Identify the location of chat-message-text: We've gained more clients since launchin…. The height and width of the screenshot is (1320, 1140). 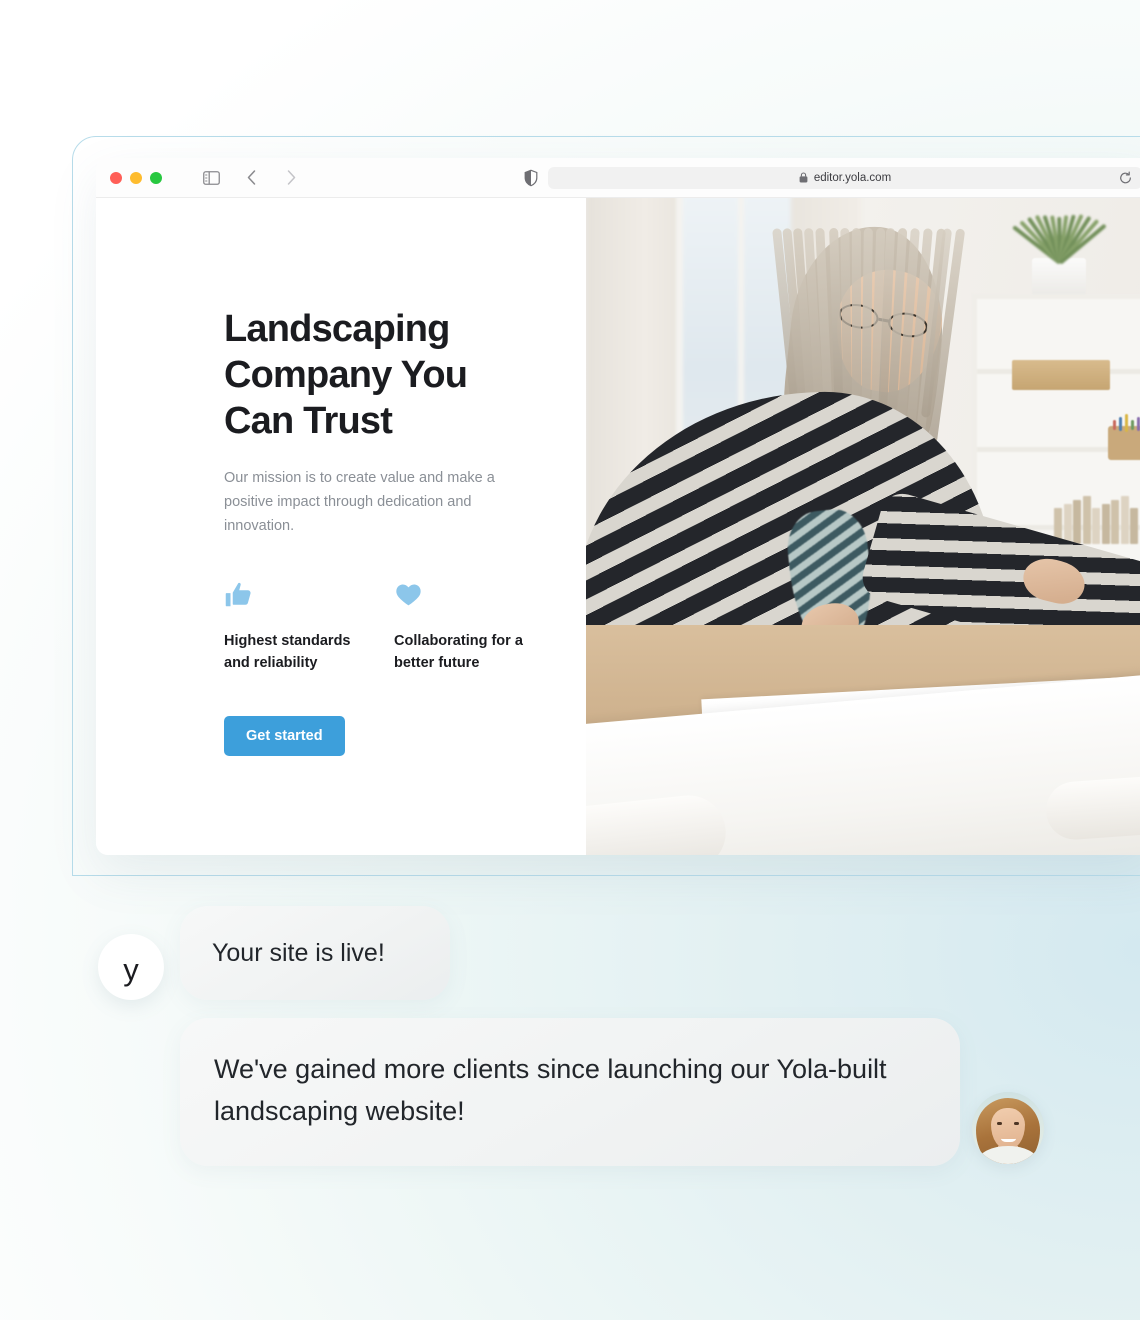
(550, 1090).